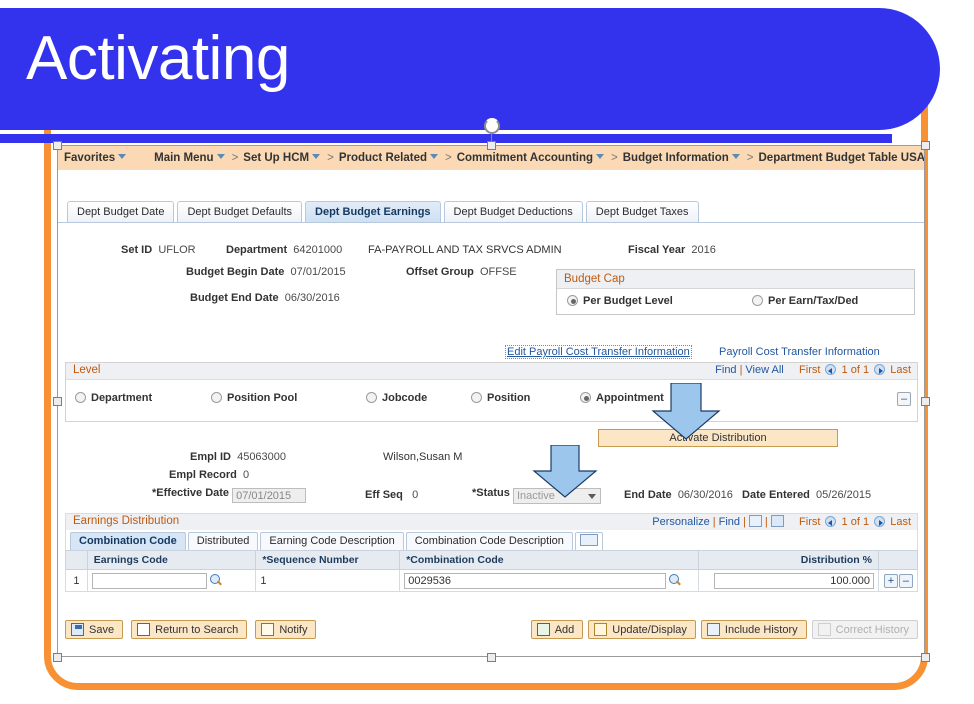 The image size is (974, 704). What do you see at coordinates (864, 629) in the screenshot?
I see `correct-history-button: Correct History` at bounding box center [864, 629].